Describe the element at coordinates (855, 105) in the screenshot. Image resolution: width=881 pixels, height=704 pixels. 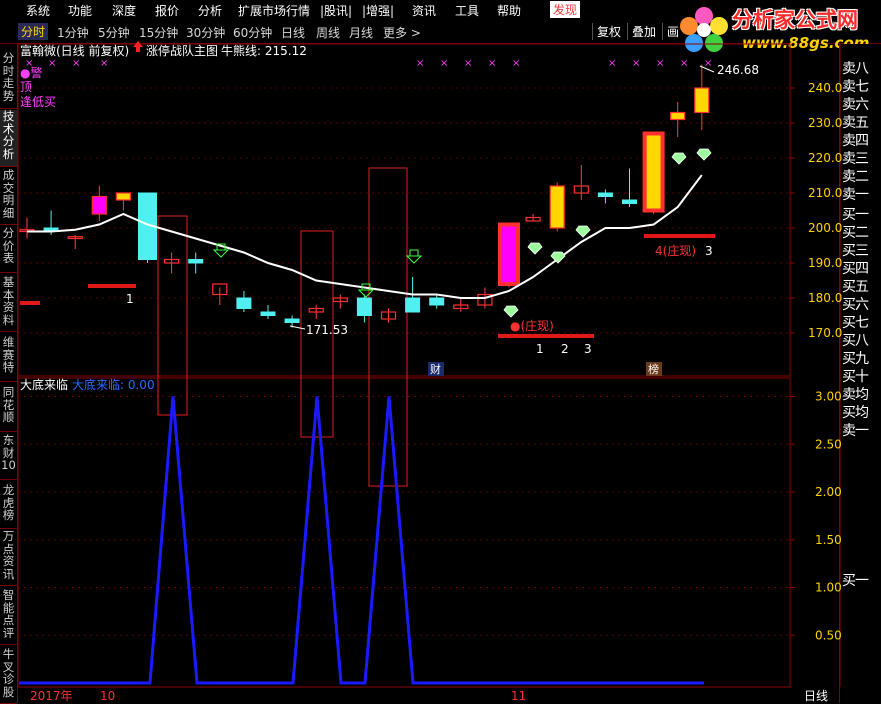
I see `sell-6: 卖六` at that location.